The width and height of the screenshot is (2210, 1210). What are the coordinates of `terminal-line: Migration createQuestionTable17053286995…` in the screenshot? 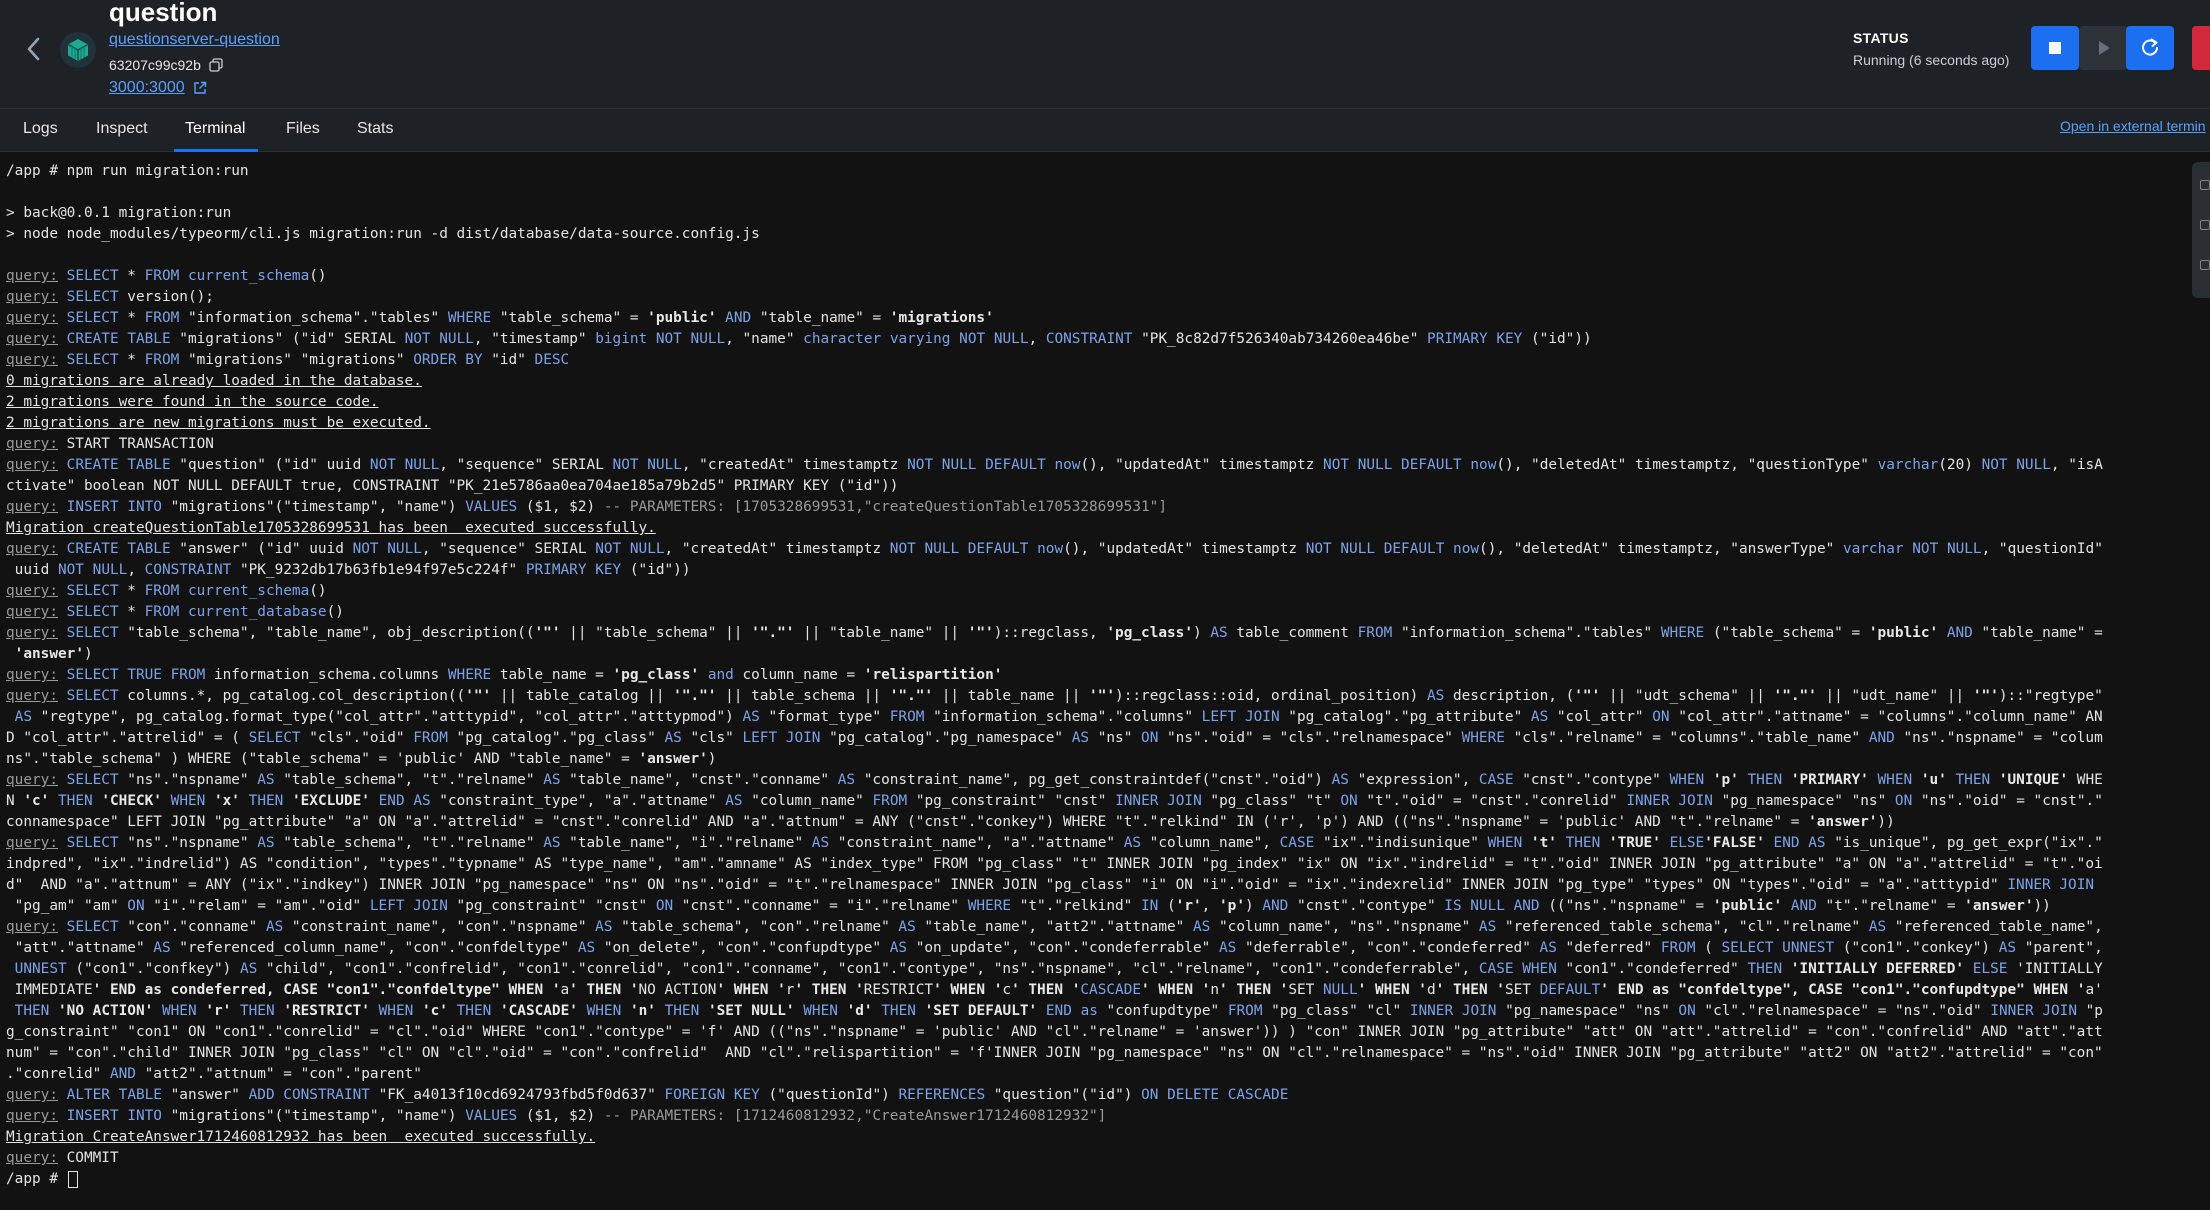 It's located at (331, 528).